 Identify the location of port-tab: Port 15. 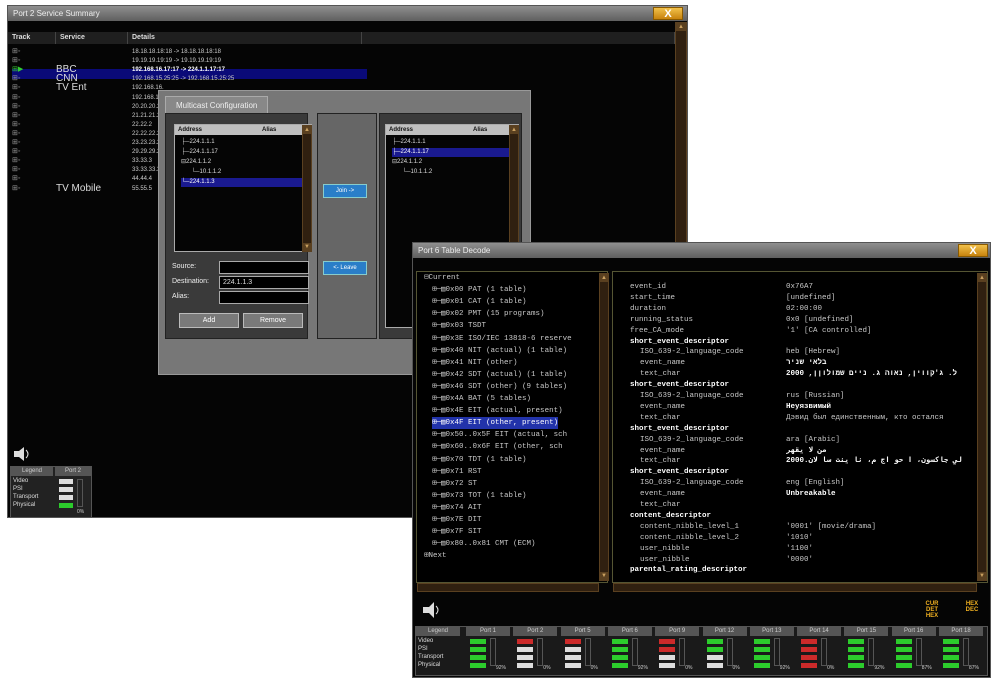
(866, 631).